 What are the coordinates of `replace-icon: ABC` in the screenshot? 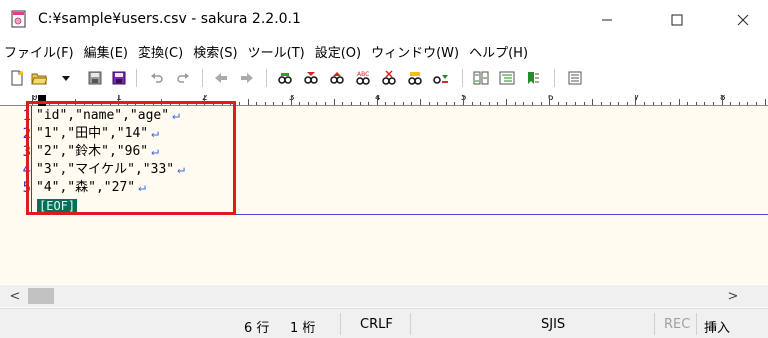 It's located at (363, 78).